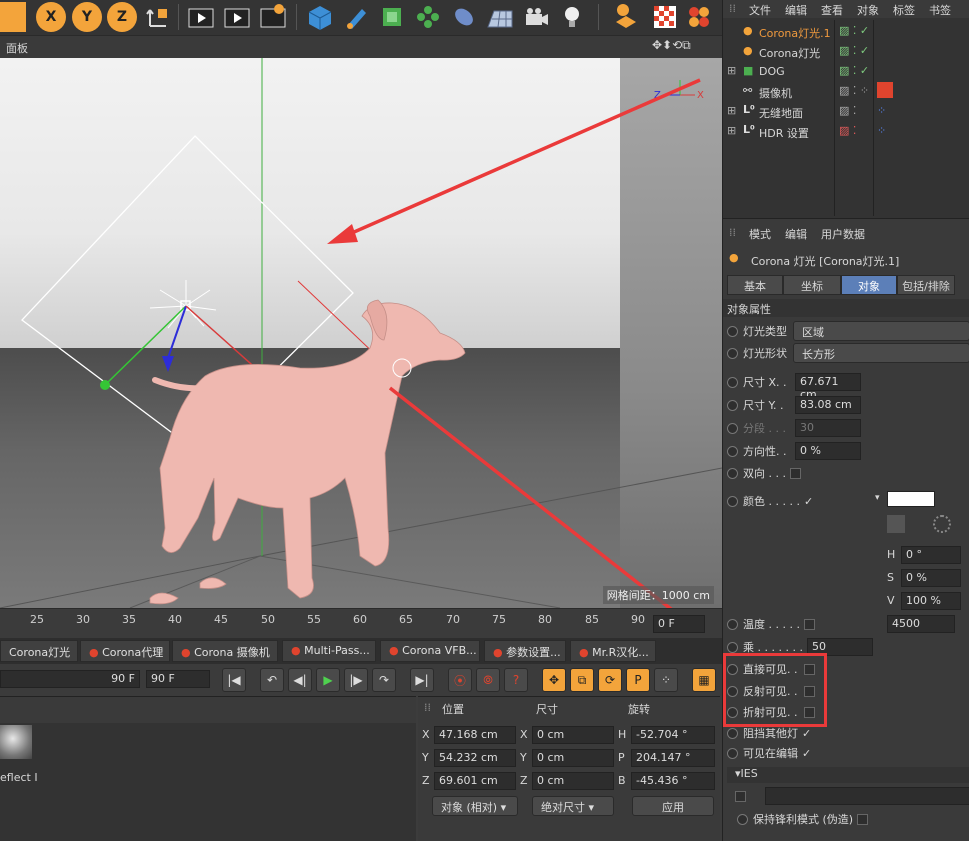 The width and height of the screenshot is (969, 841). I want to click on color-swatch, so click(911, 499).